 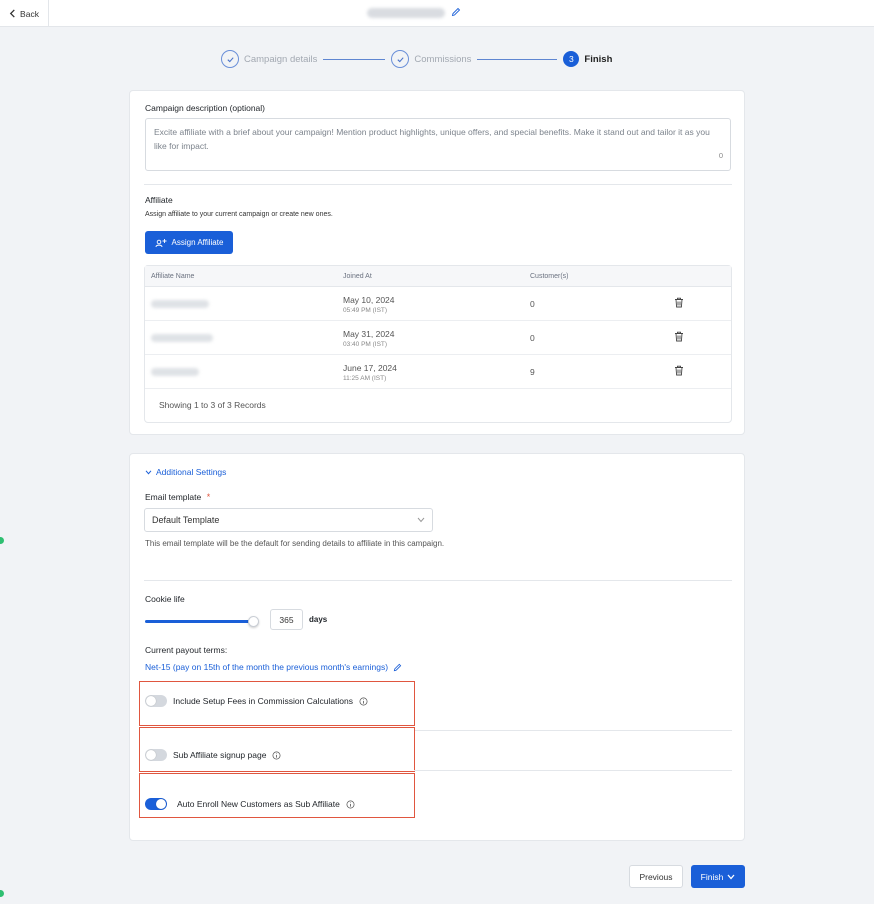 What do you see at coordinates (598, 59) in the screenshot?
I see `step-label: Finish` at bounding box center [598, 59].